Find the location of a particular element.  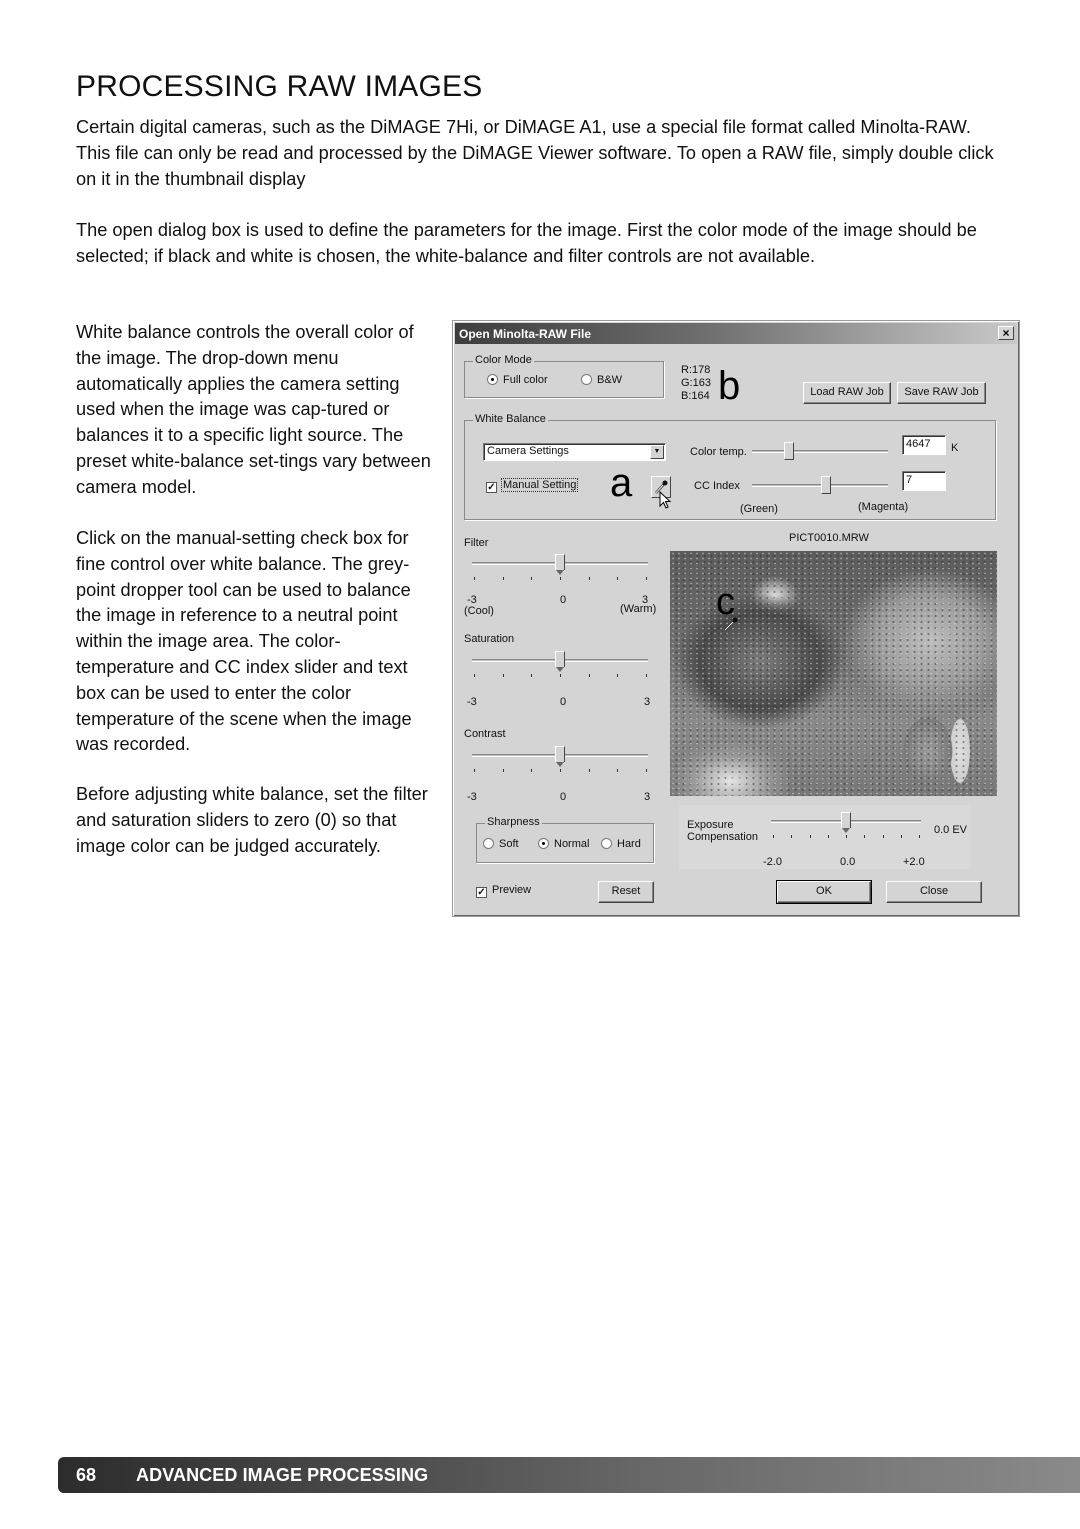

radio-full-color: Full color is located at coordinates (517, 380).